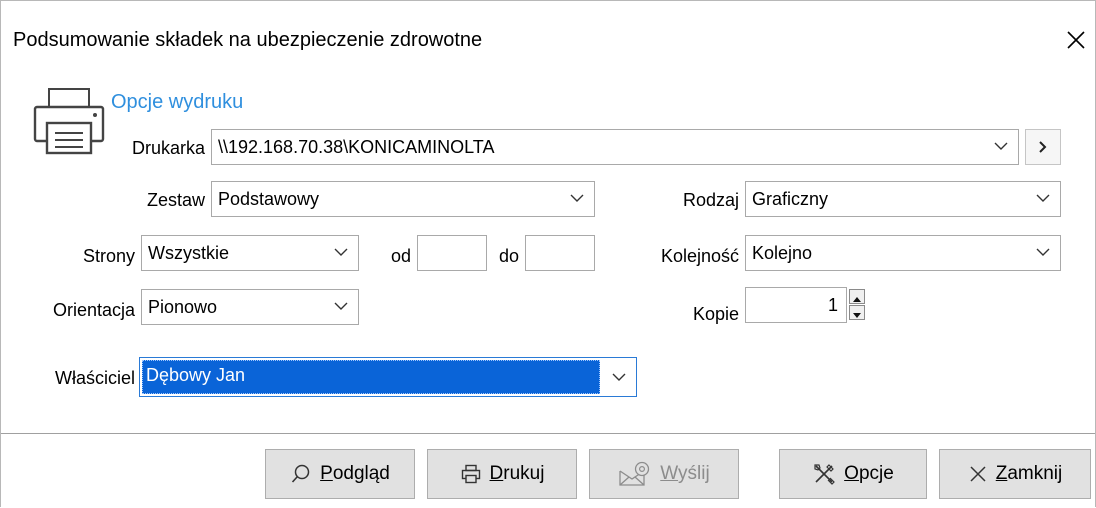 The width and height of the screenshot is (1096, 508). Describe the element at coordinates (250, 253) in the screenshot. I see `pages-select: Wszystkie` at that location.